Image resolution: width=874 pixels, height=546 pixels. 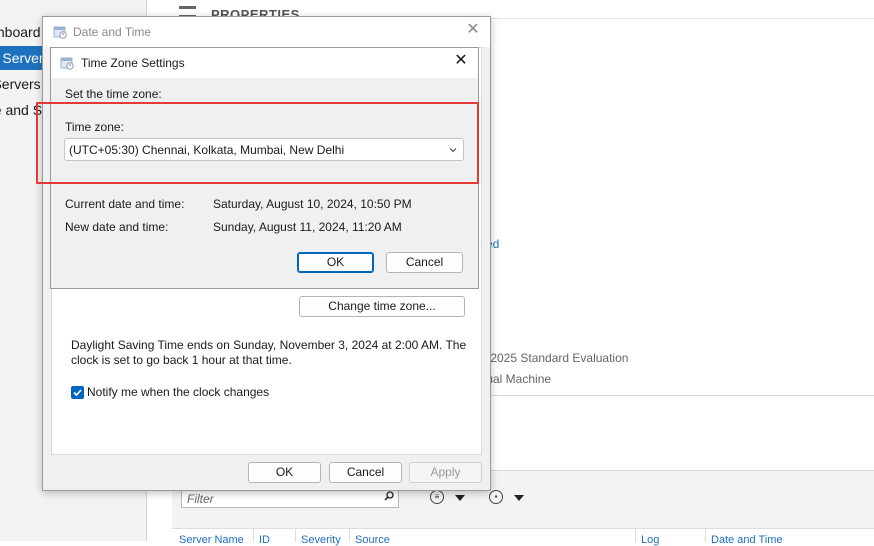 What do you see at coordinates (556, 358) in the screenshot?
I see `os-value: r 2025 Standard Evaluation` at bounding box center [556, 358].